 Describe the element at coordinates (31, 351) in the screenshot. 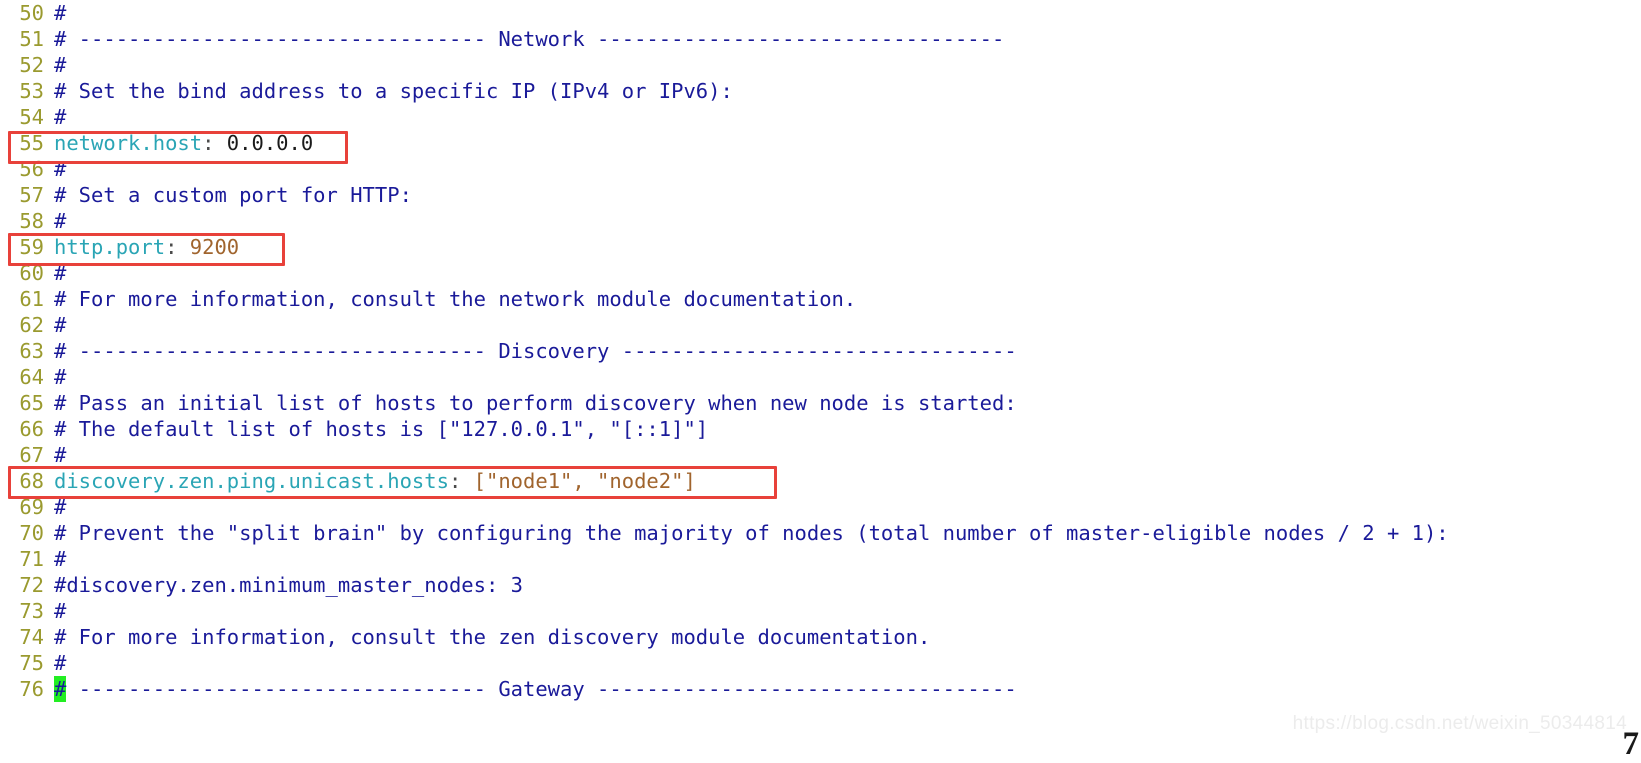

I see `line-number: 63` at that location.